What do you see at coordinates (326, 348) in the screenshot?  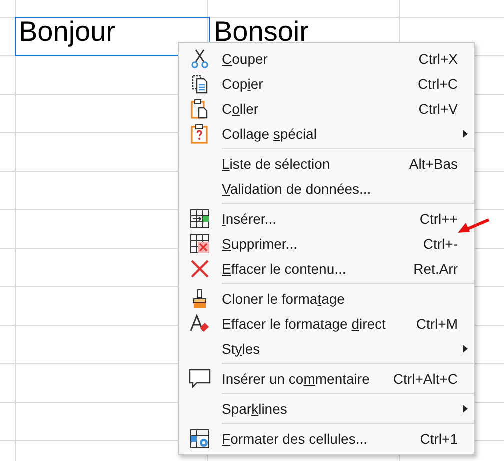 I see `menu-item: Styles` at bounding box center [326, 348].